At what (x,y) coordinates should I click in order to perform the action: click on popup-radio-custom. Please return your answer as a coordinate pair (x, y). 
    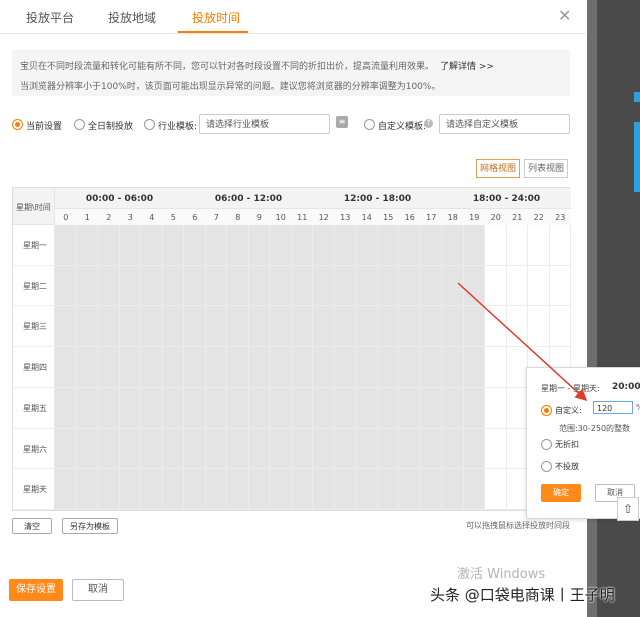
    Looking at the image, I should click on (546, 410).